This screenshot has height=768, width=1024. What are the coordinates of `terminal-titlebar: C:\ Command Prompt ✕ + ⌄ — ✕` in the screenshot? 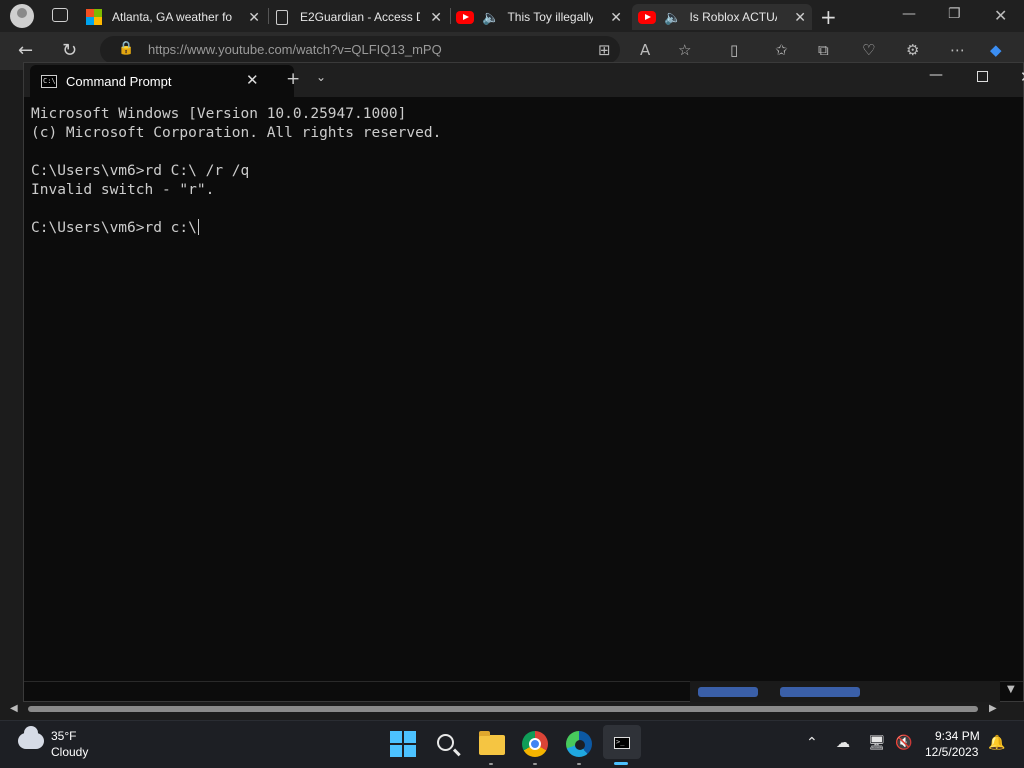 It's located at (524, 80).